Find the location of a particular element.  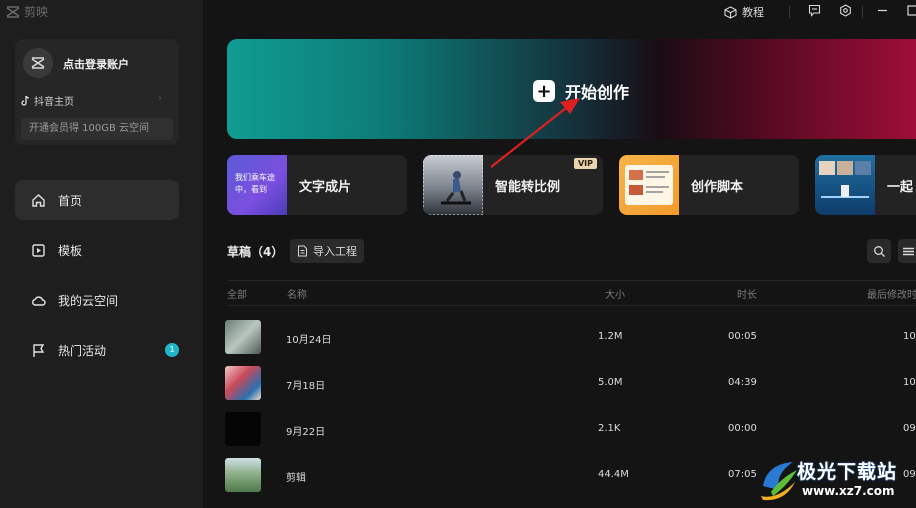

feedback-icon is located at coordinates (814, 10).